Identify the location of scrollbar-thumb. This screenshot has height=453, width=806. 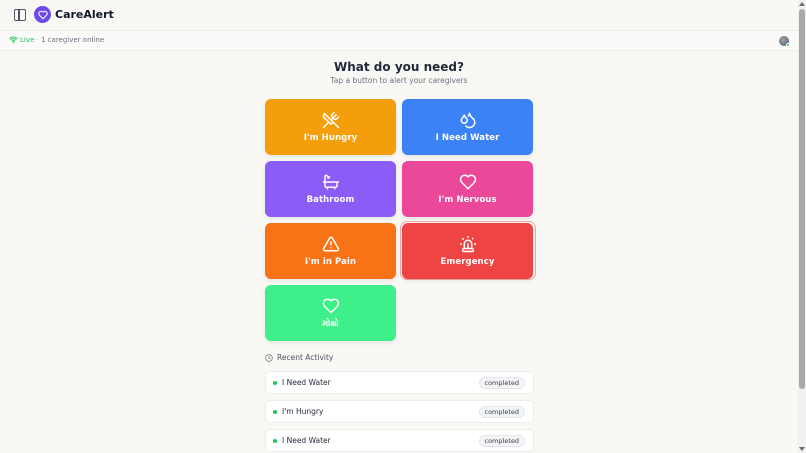
(802, 199).